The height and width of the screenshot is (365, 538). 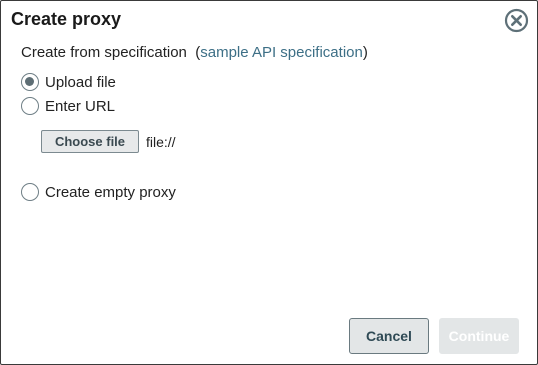 What do you see at coordinates (90, 141) in the screenshot?
I see `choose-file-button: Choose file` at bounding box center [90, 141].